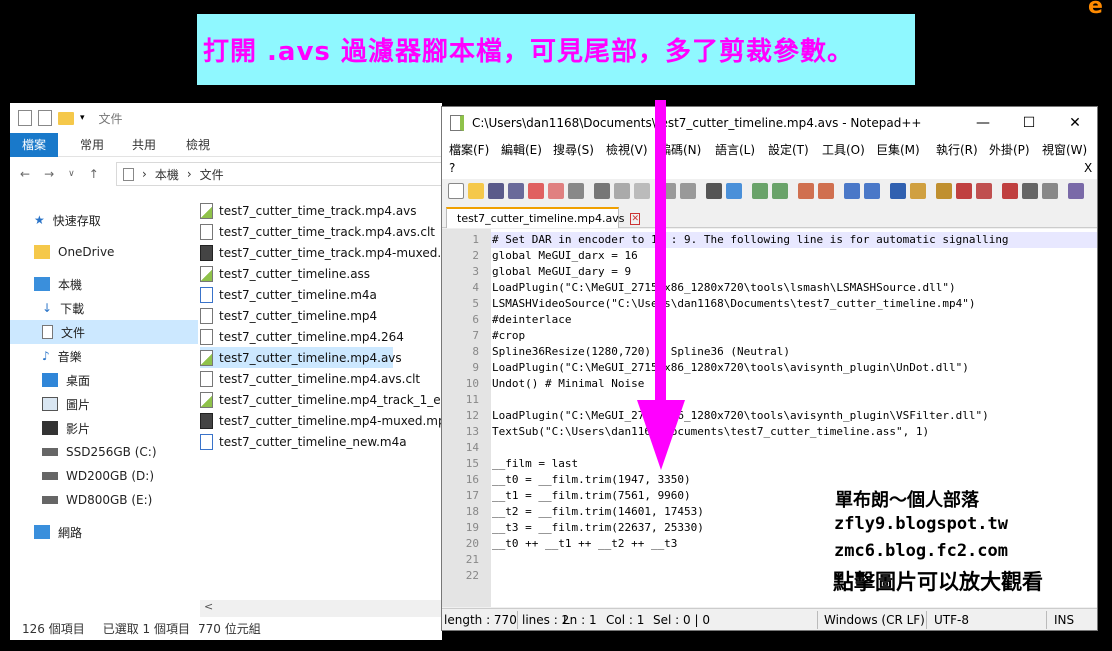  I want to click on replace-icon, so click(734, 191).